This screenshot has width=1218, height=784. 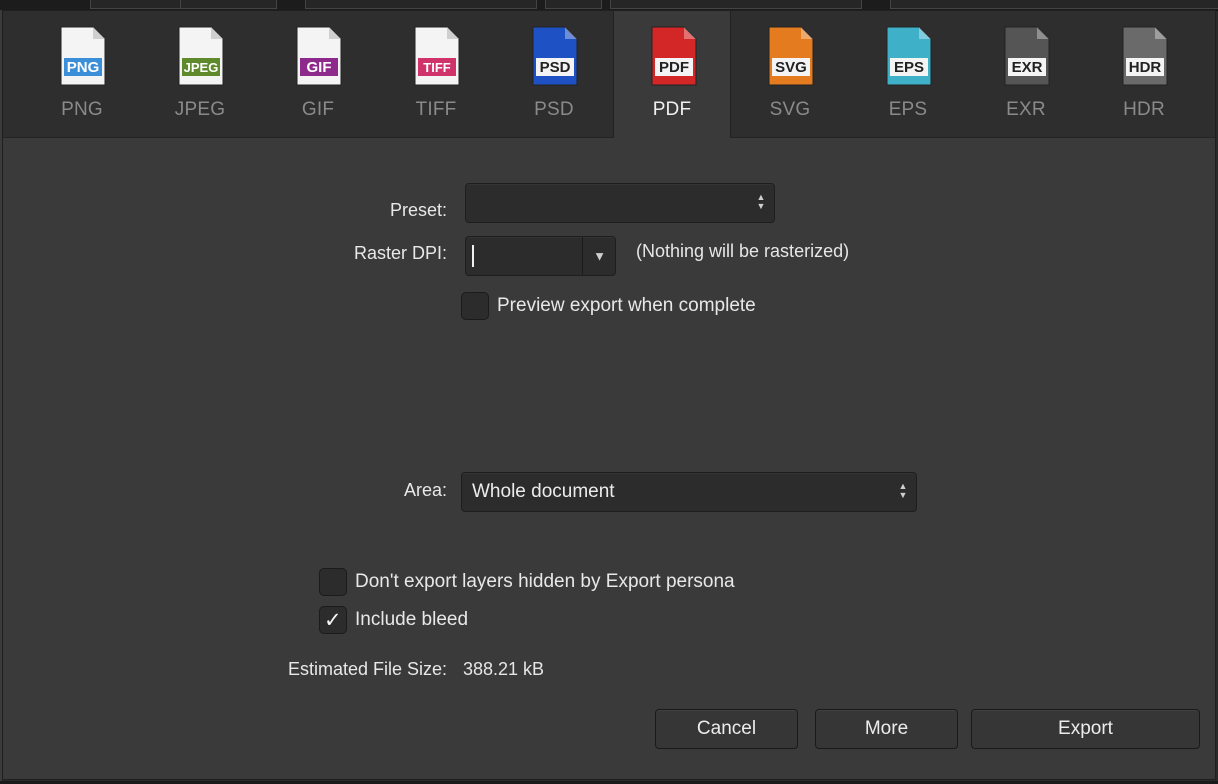 I want to click on format-tab-jpeg: JPEG JPEG, so click(x=200, y=74).